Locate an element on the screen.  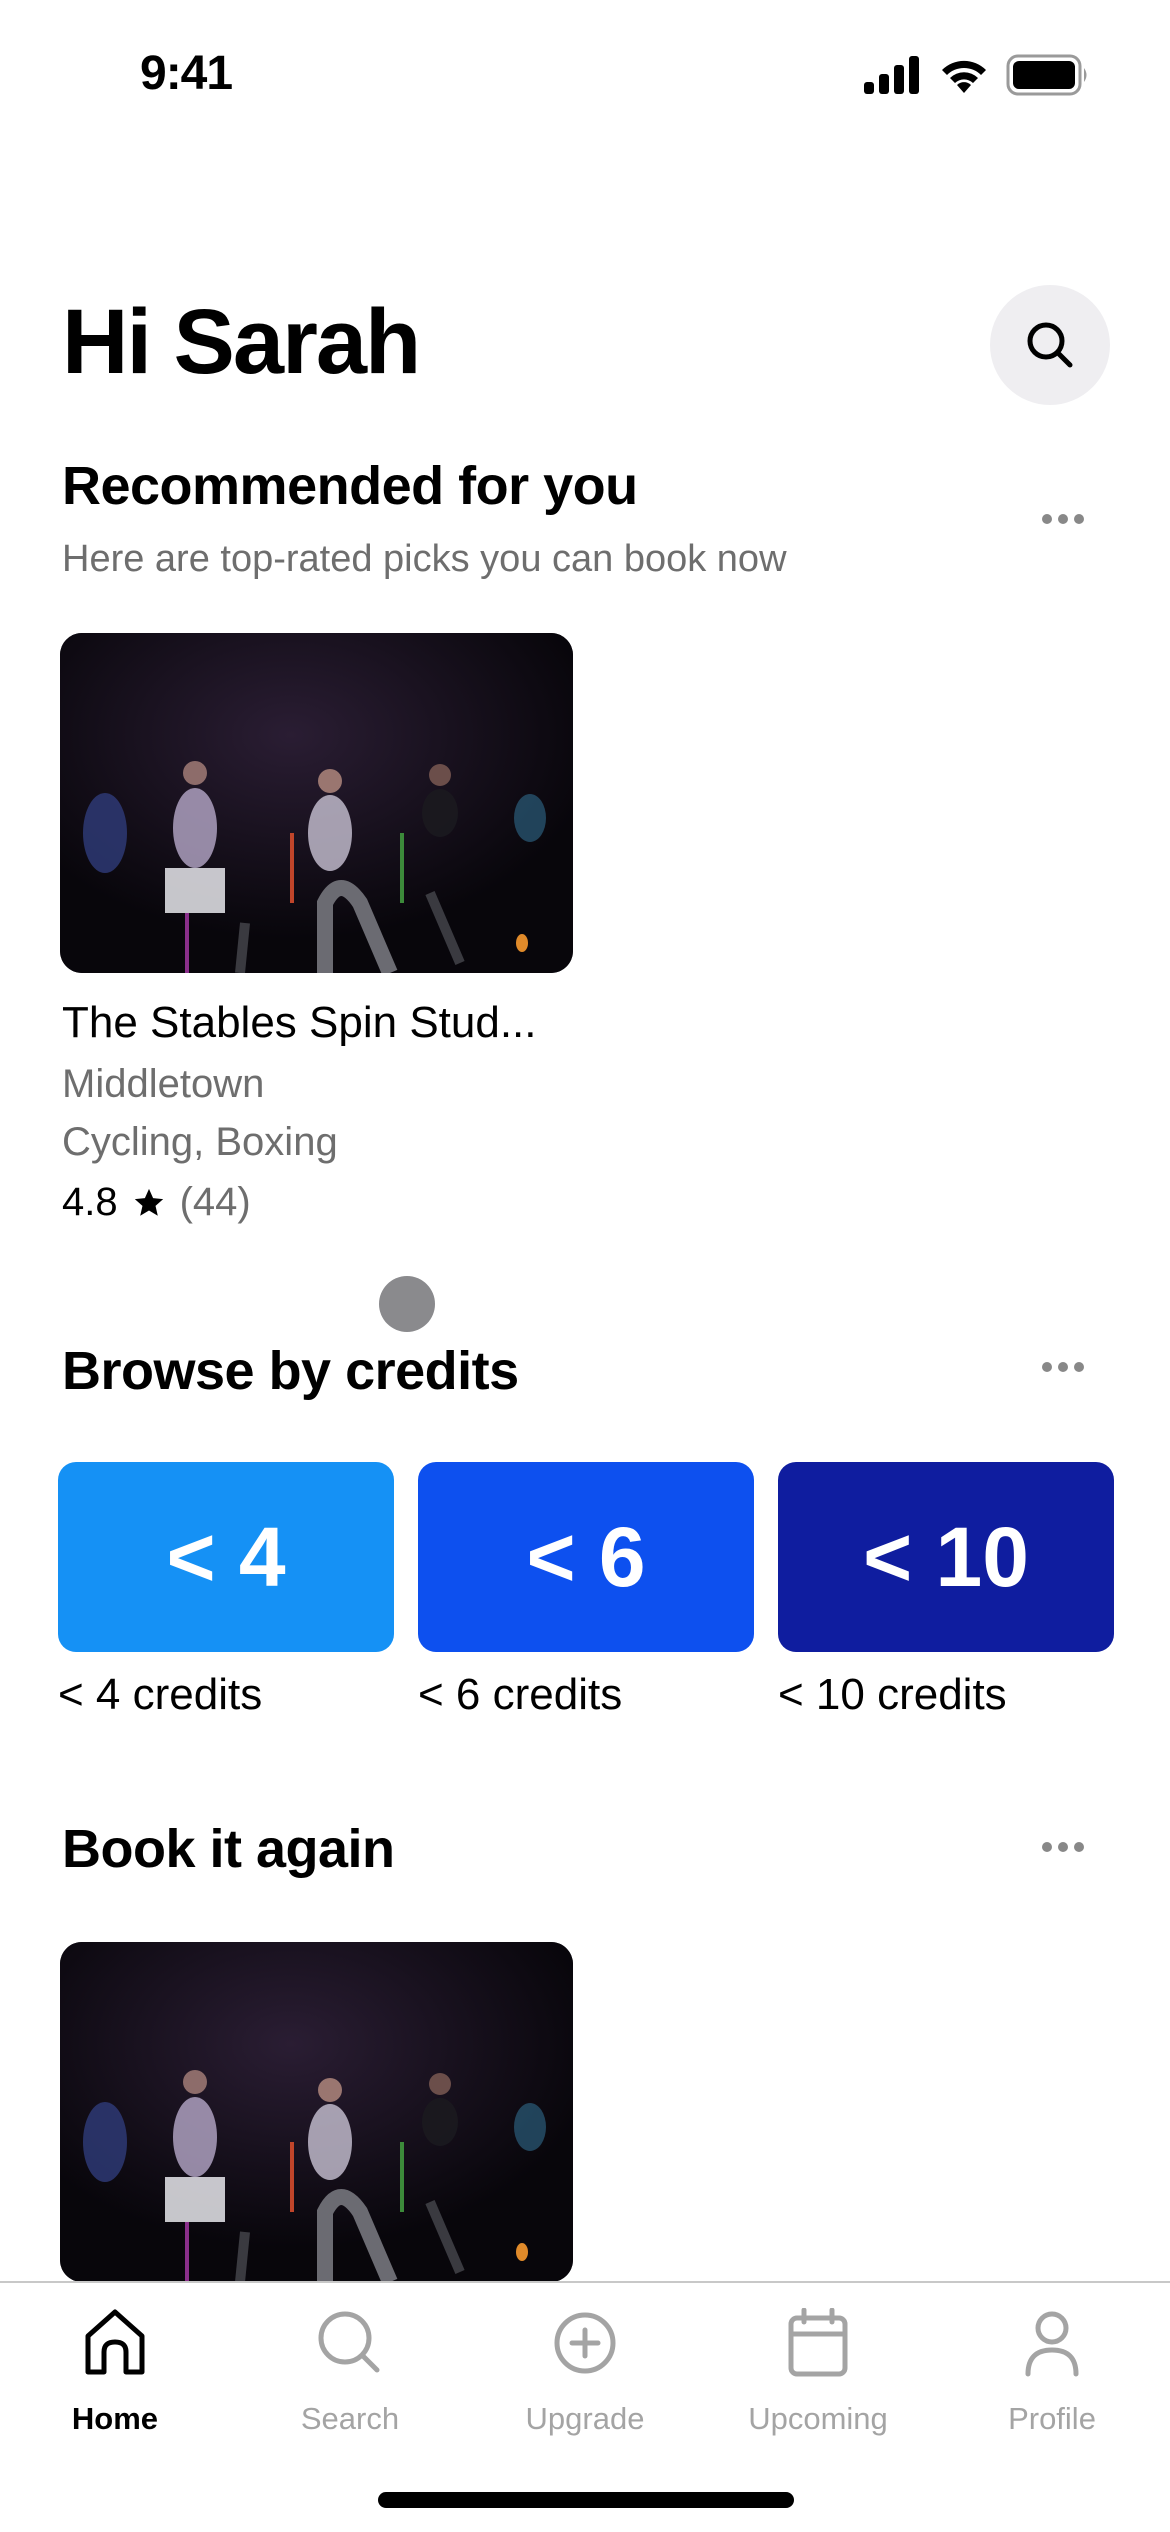
home-icon is located at coordinates (115, 2342).